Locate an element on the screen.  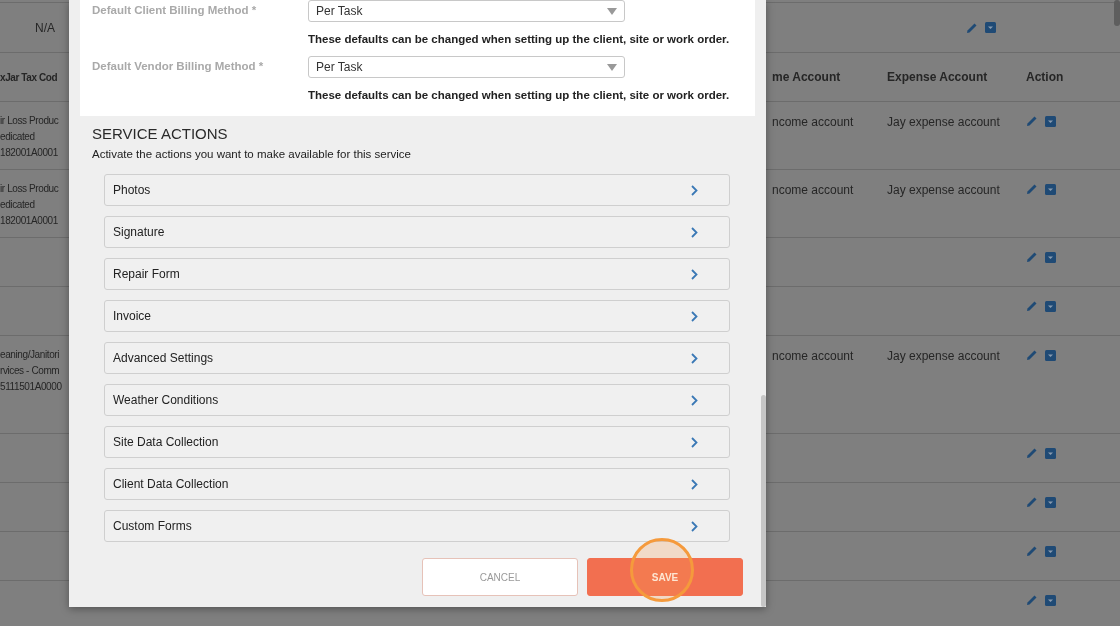
section-title: SERVICE ACTIONS is located at coordinates (160, 133).